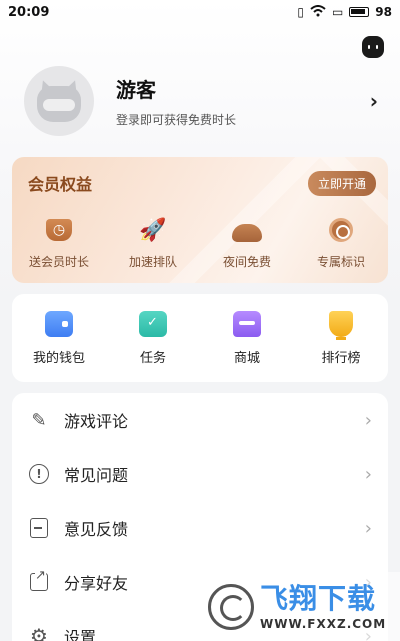 This screenshot has height=641, width=400. I want to click on clock-tag-icon: ◷, so click(59, 230).